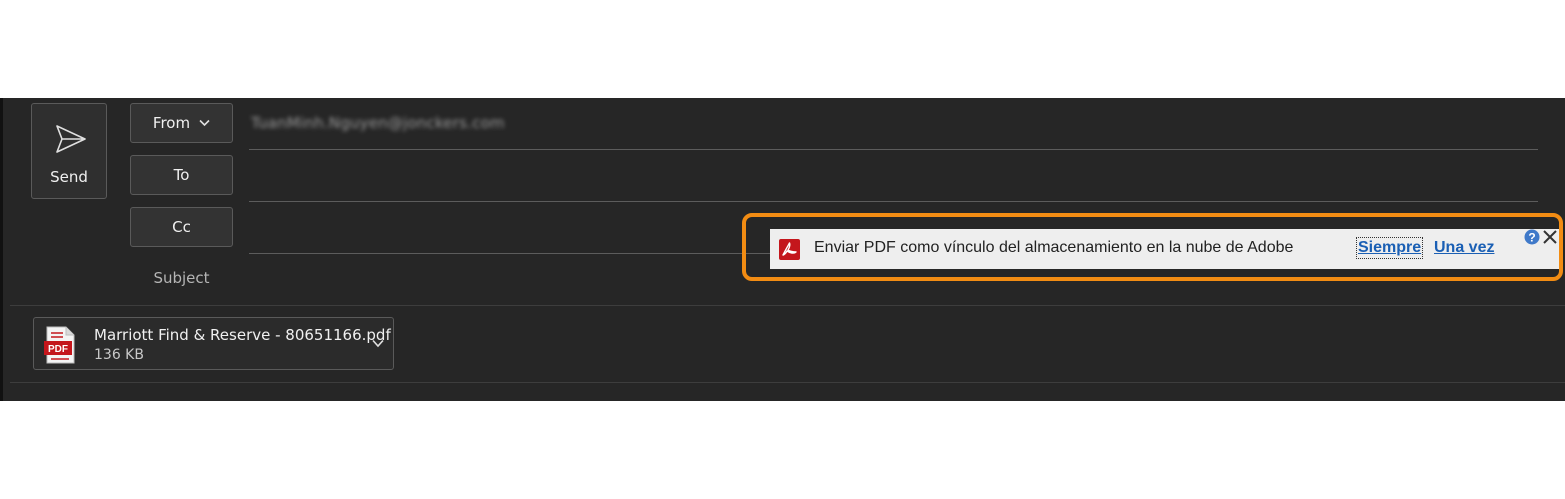 This screenshot has width=1565, height=499. What do you see at coordinates (1464, 248) in the screenshot?
I see `once-link: Una vez` at bounding box center [1464, 248].